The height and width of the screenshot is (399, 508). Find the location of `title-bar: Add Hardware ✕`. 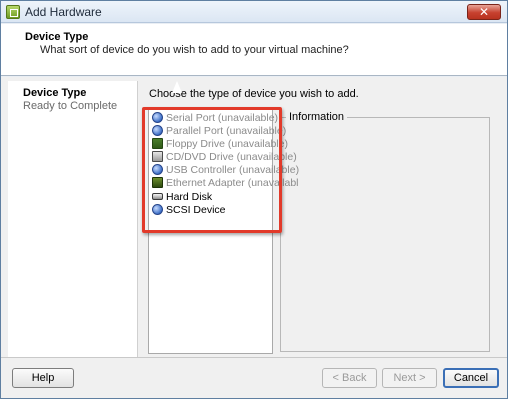

title-bar: Add Hardware ✕ is located at coordinates (254, 12).